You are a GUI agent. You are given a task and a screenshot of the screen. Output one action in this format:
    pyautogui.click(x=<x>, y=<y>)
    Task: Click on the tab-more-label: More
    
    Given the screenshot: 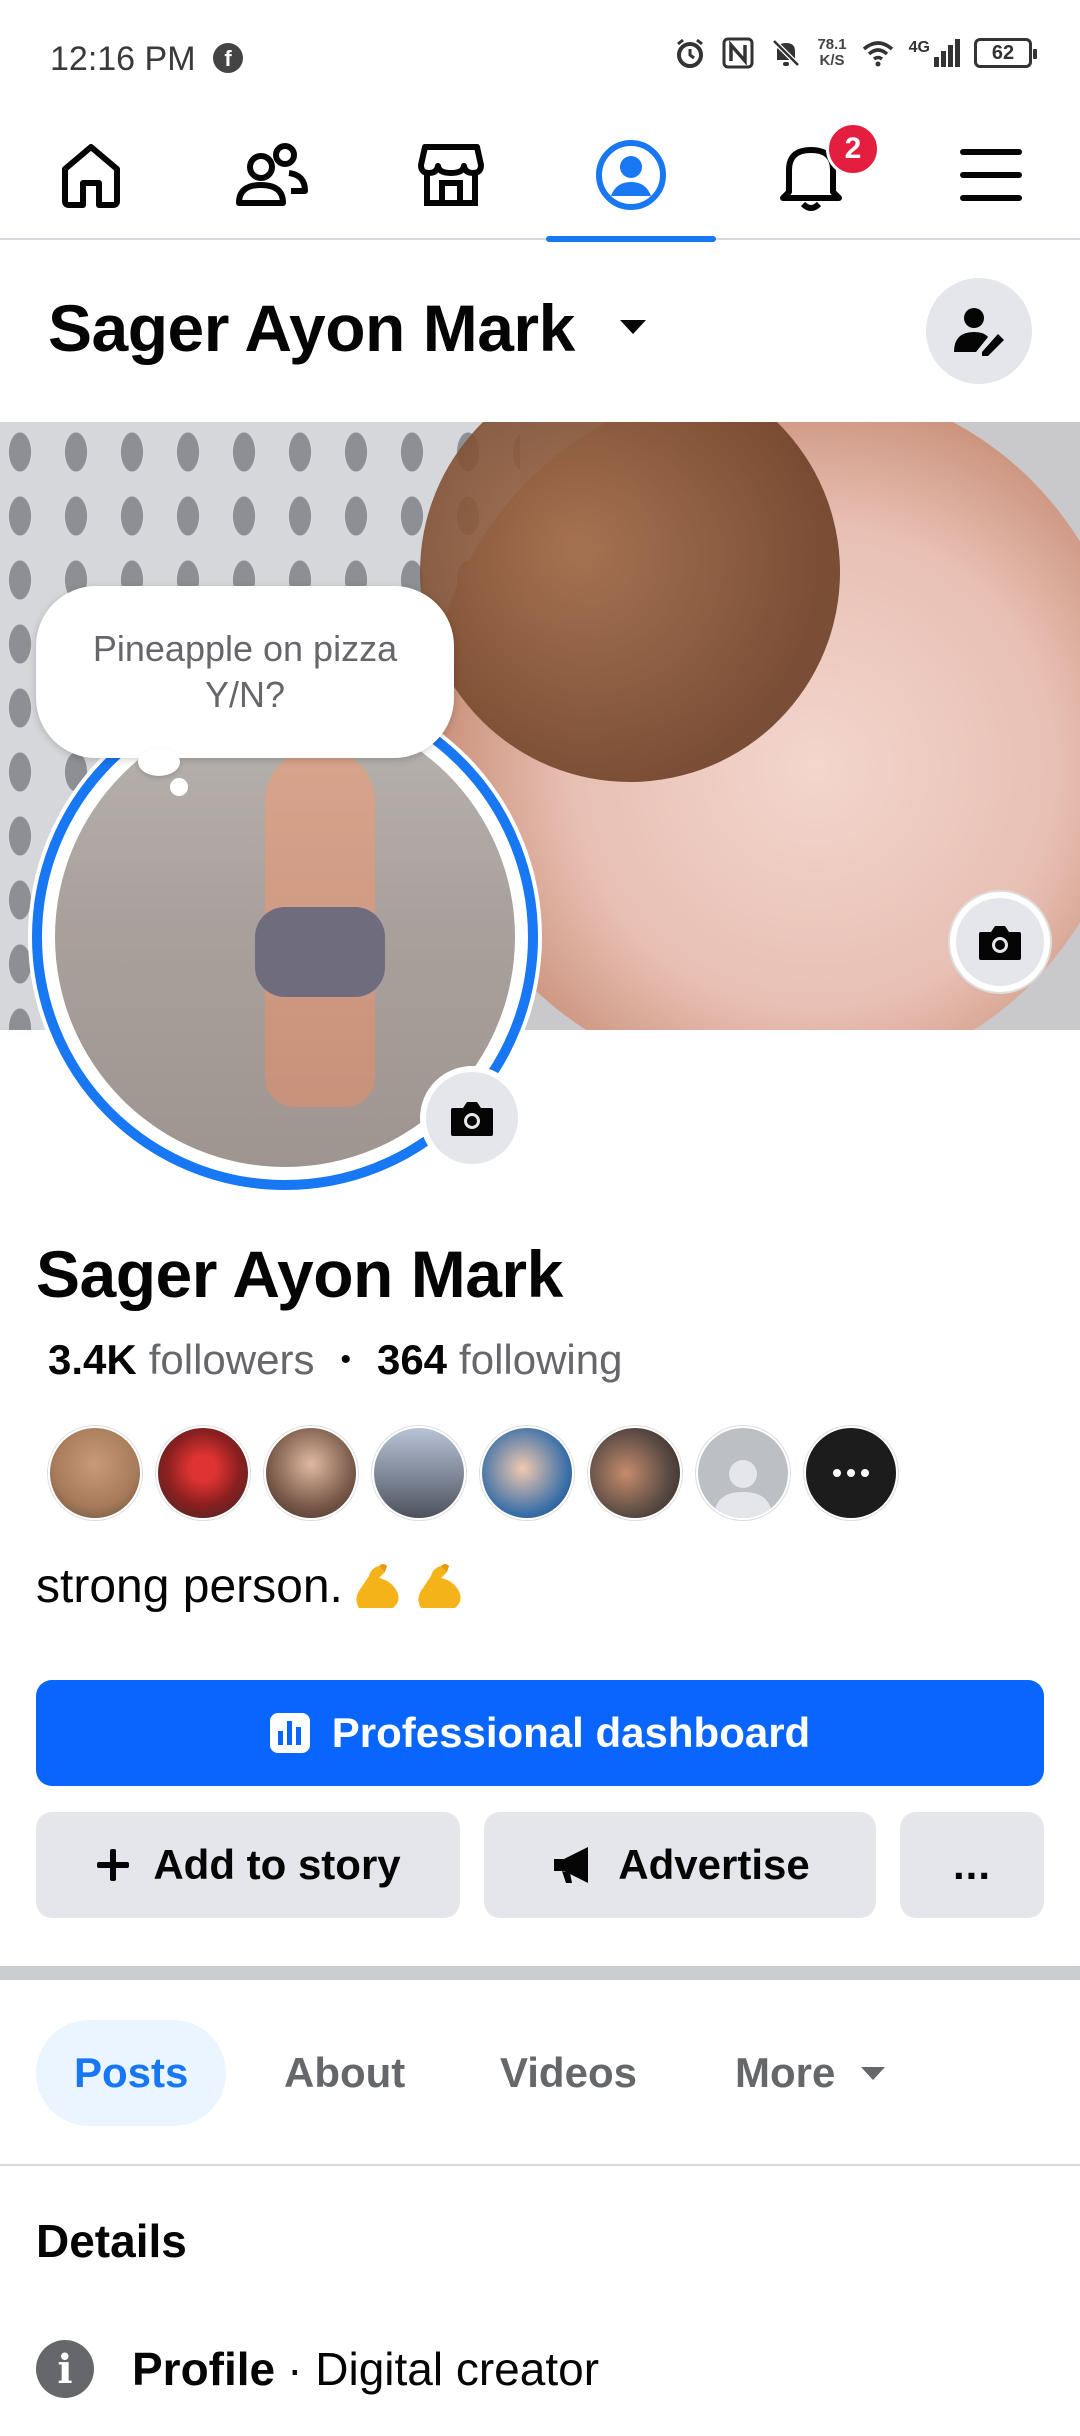 What is the action you would take?
    pyautogui.click(x=785, y=2072)
    